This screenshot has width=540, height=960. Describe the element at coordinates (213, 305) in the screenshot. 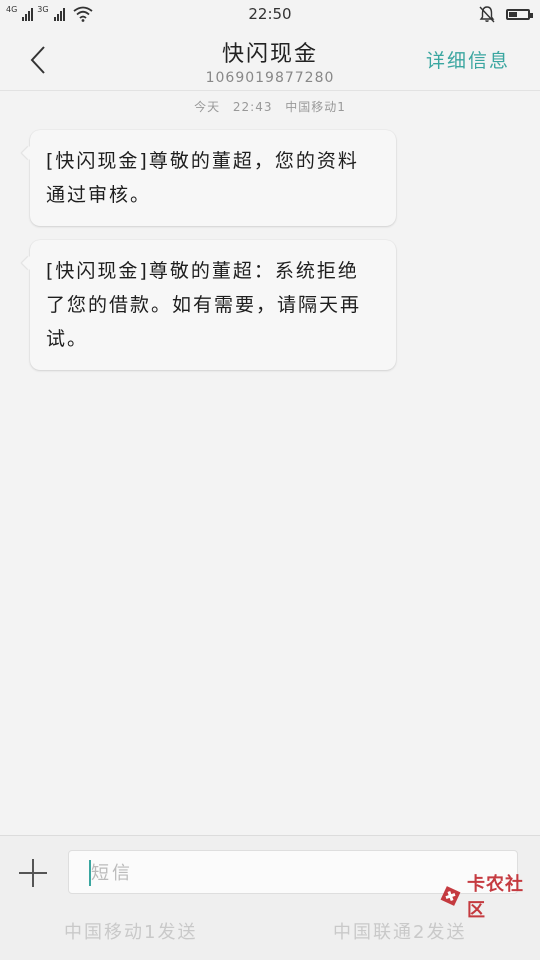

I see `message-bubble: [快闪现金]尊敬的董超：系统拒绝了您的借款。如有需要，请隔天再试。` at that location.